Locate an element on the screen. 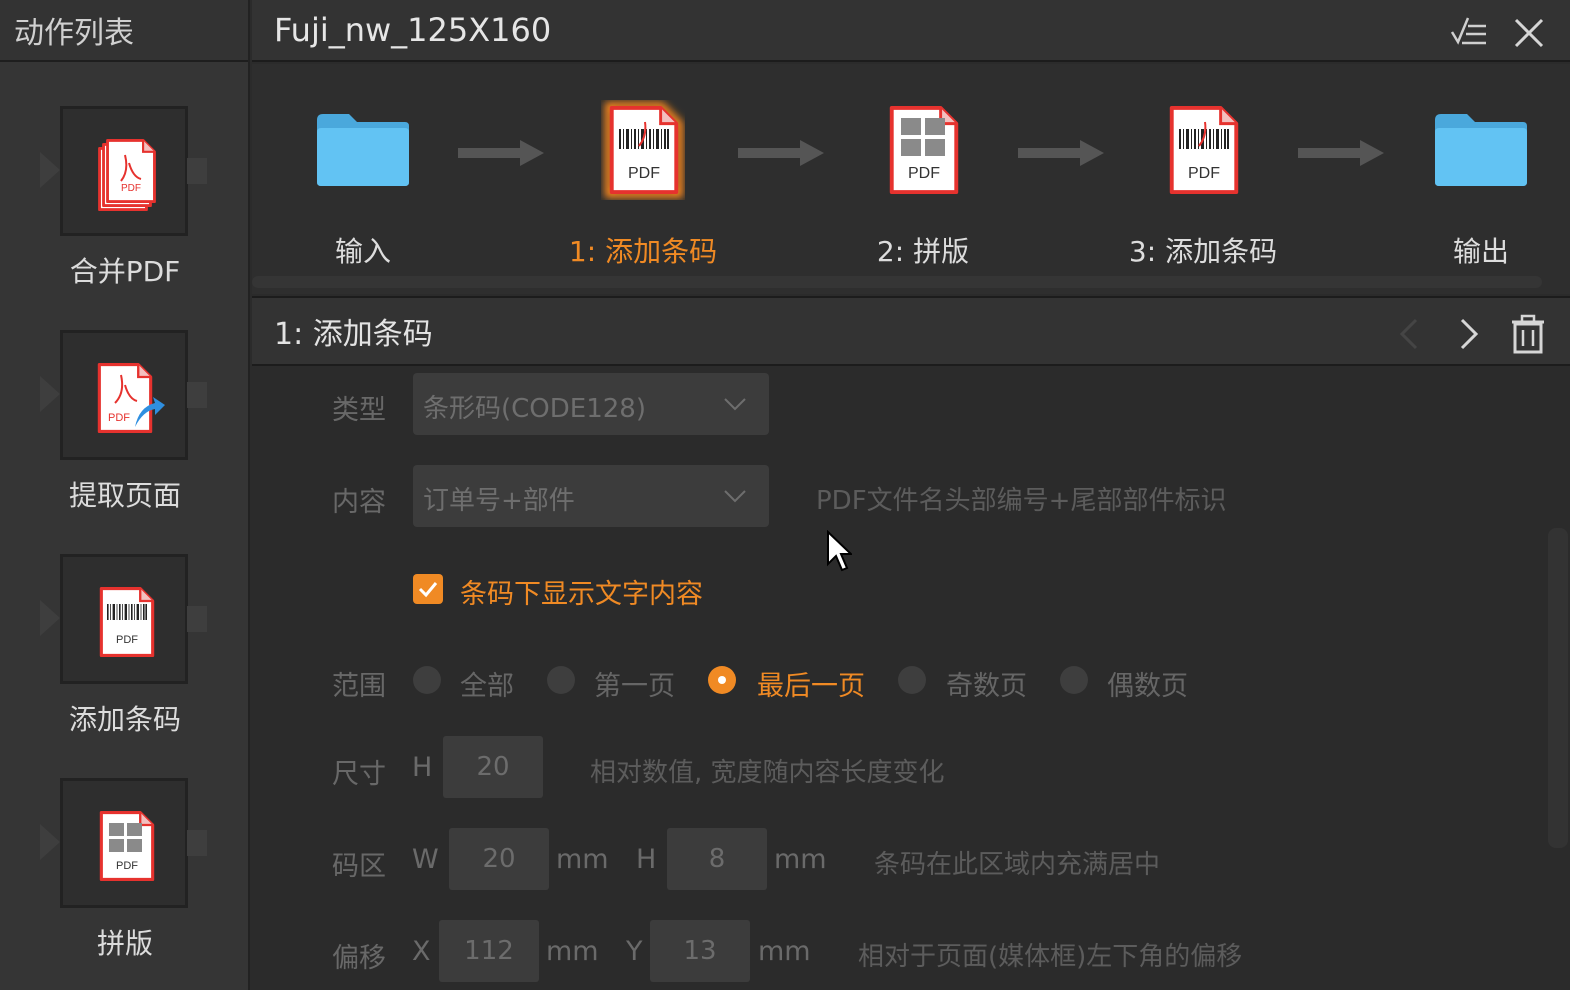 The width and height of the screenshot is (1570, 990). offset-x-label: X is located at coordinates (421, 951).